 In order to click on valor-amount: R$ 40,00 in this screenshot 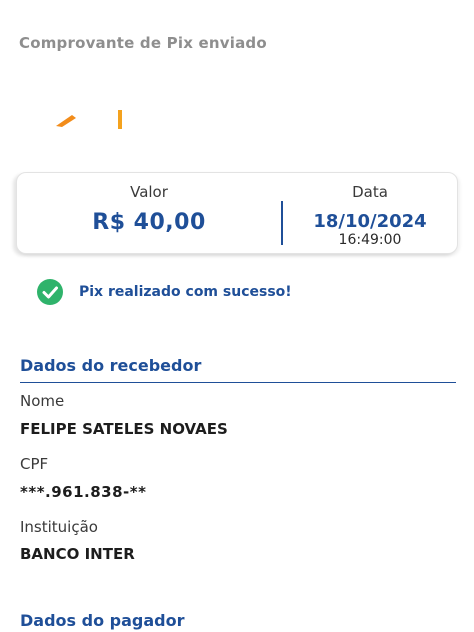, I will do `click(149, 222)`.